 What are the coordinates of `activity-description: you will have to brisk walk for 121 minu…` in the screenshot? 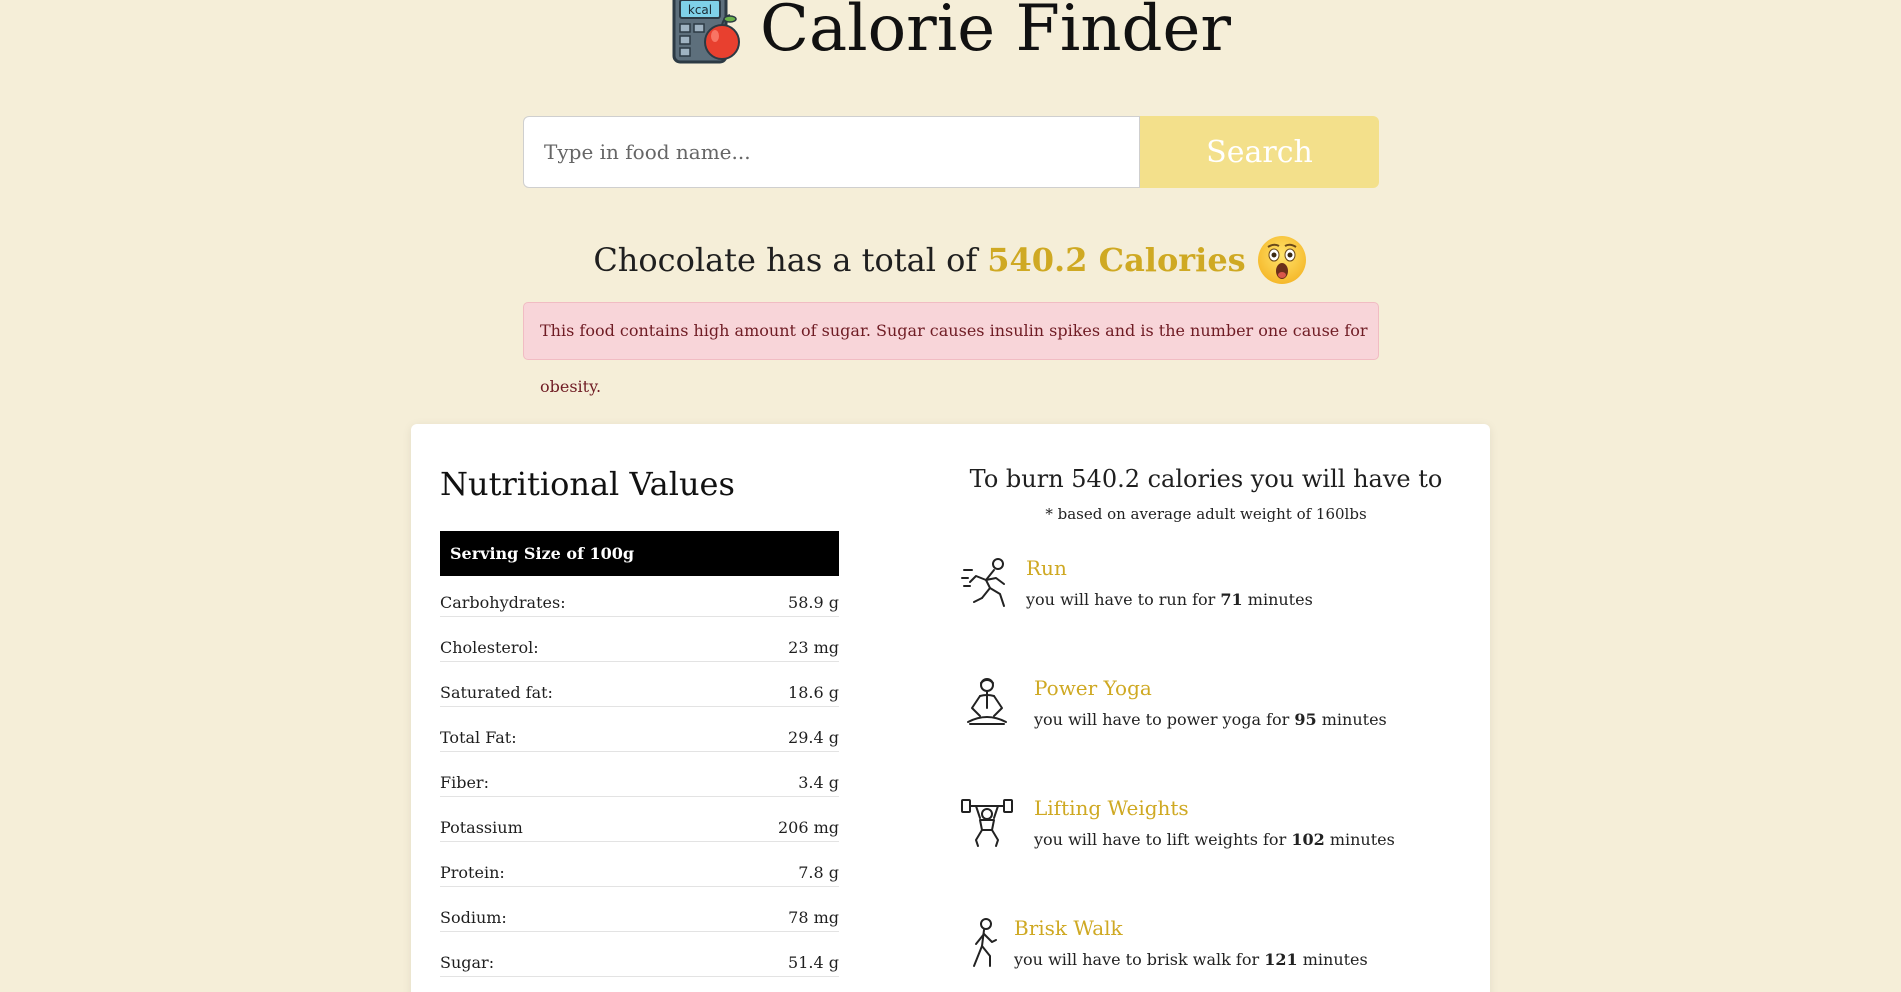 It's located at (1191, 960).